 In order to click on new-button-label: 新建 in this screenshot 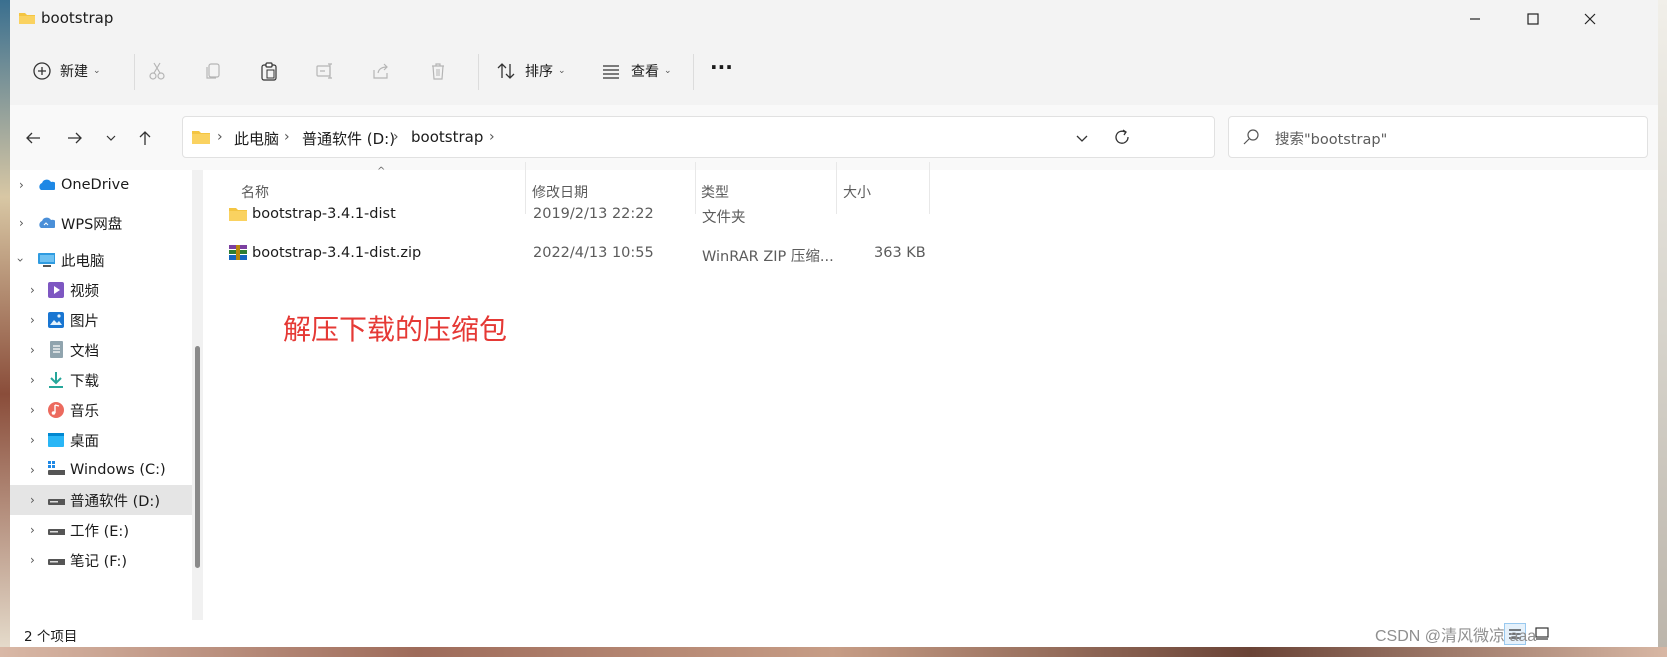, I will do `click(74, 72)`.